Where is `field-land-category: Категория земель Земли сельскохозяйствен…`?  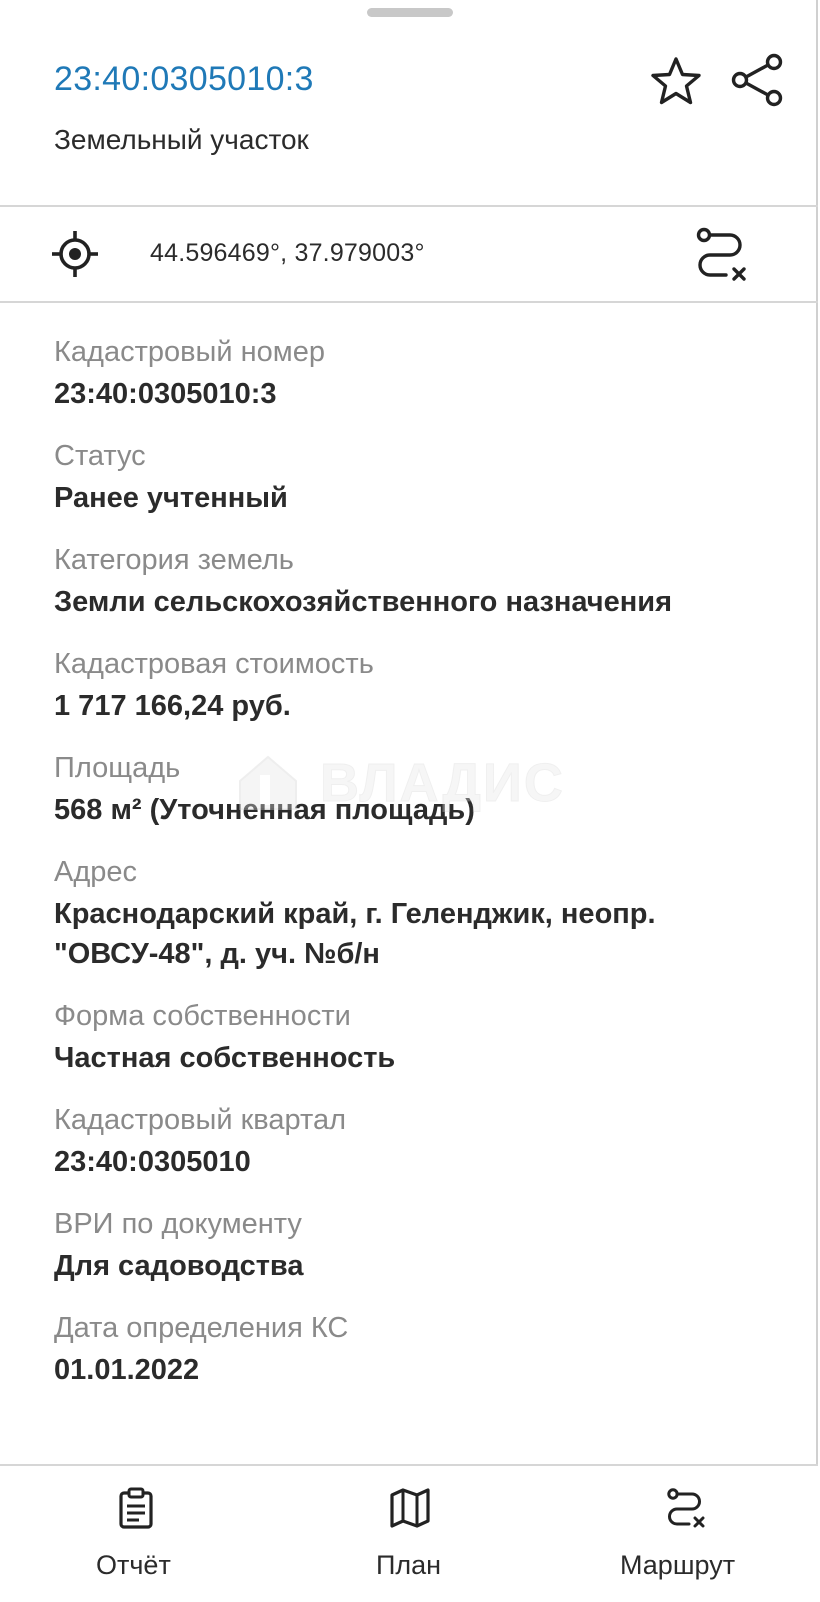
field-land-category: Категория земель Земли сельскохозяйствен… is located at coordinates (424, 582).